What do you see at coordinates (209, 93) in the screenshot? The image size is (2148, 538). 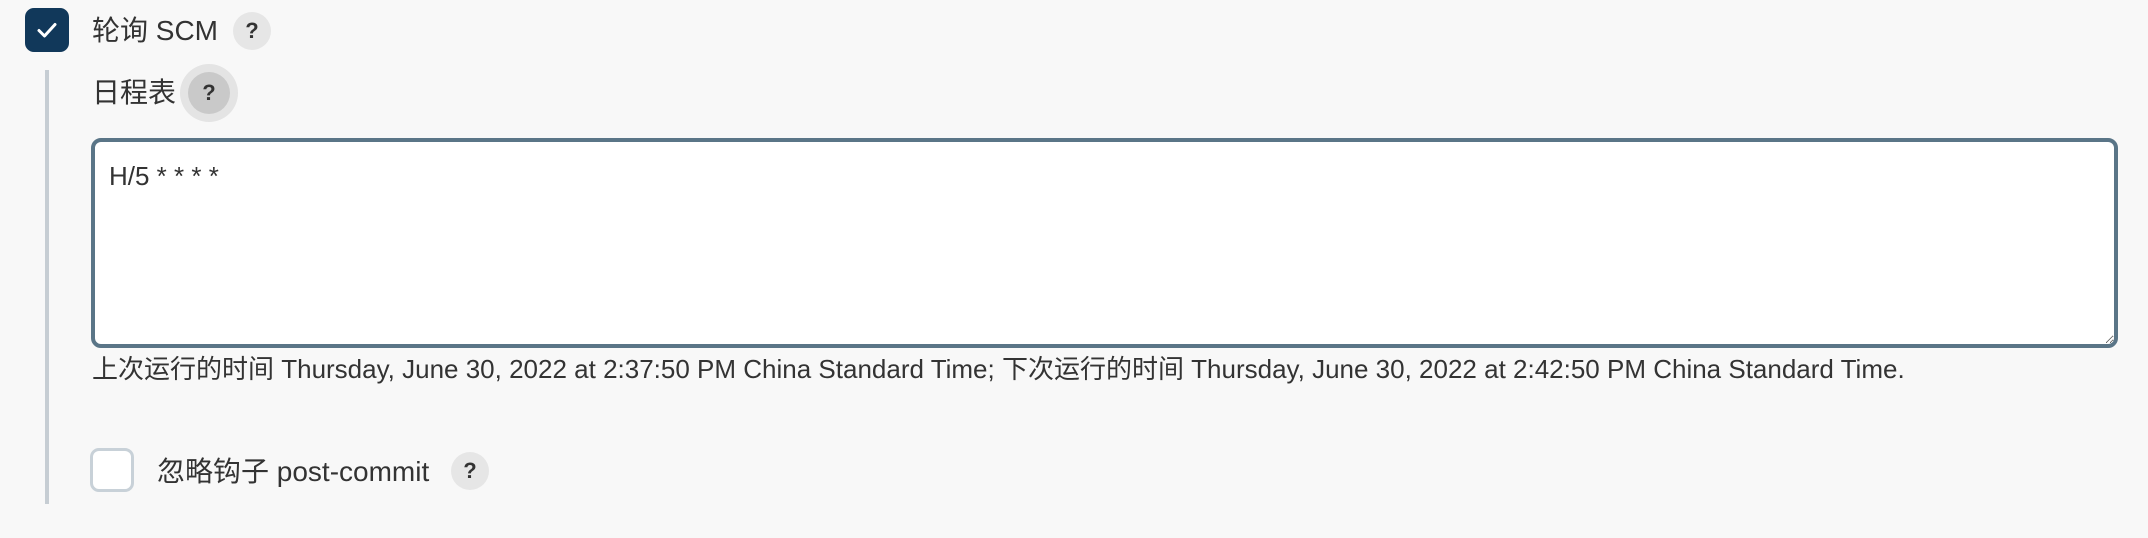 I see `schedule-help-icon: ?` at bounding box center [209, 93].